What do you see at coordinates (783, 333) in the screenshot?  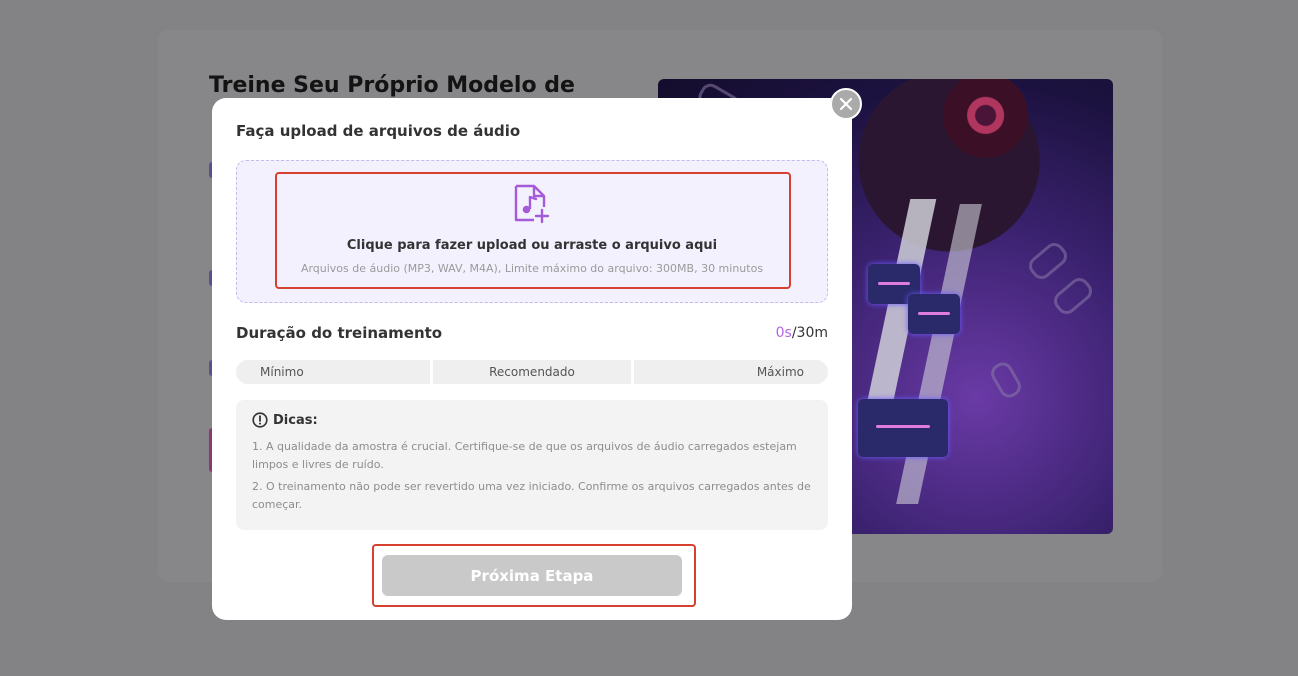 I see `duration-current: 0s` at bounding box center [783, 333].